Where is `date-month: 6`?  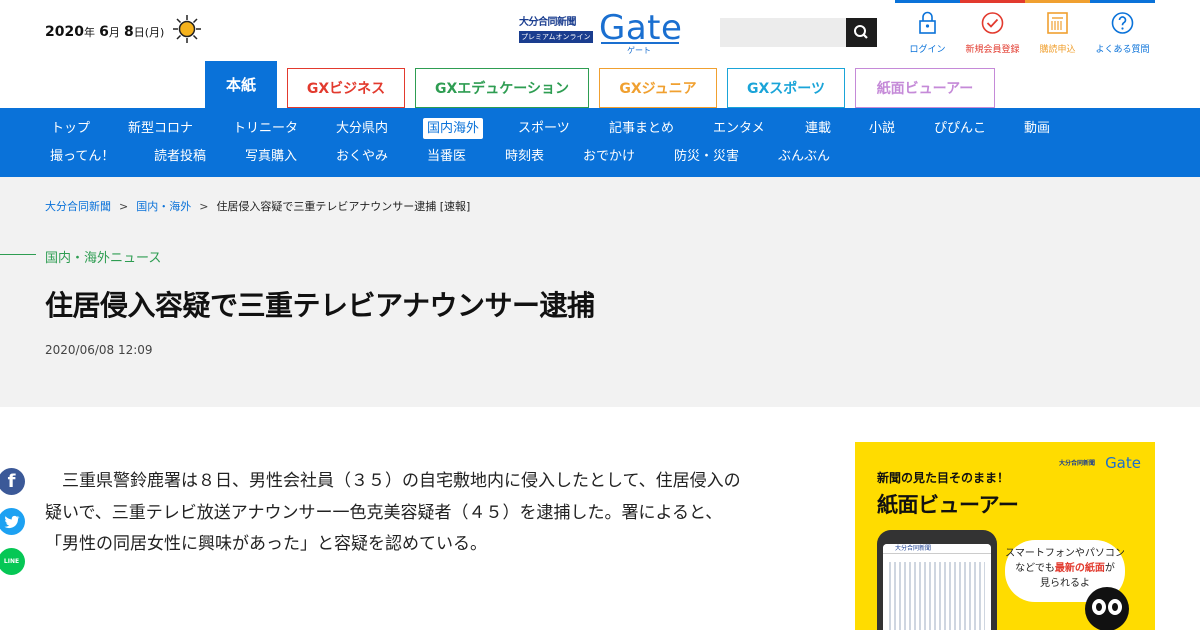 date-month: 6 is located at coordinates (104, 32).